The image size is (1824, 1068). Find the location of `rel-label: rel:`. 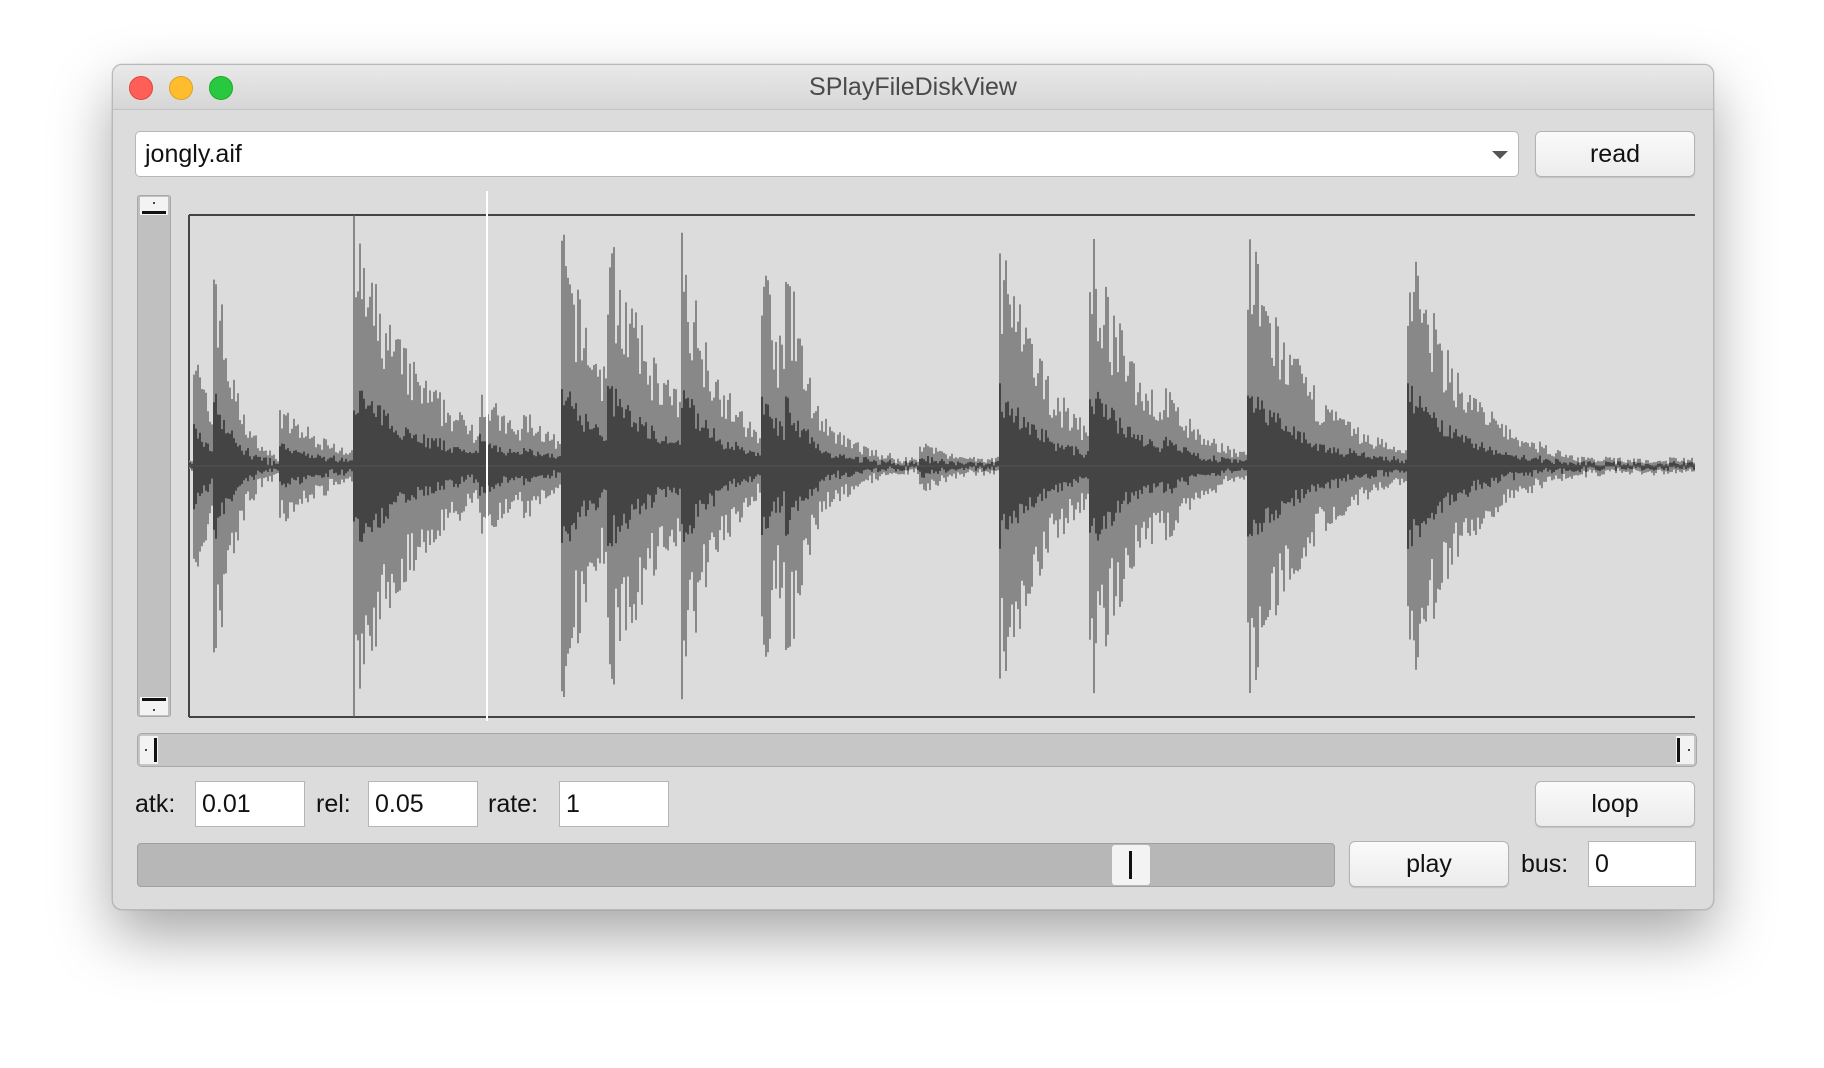

rel-label: rel: is located at coordinates (333, 804).